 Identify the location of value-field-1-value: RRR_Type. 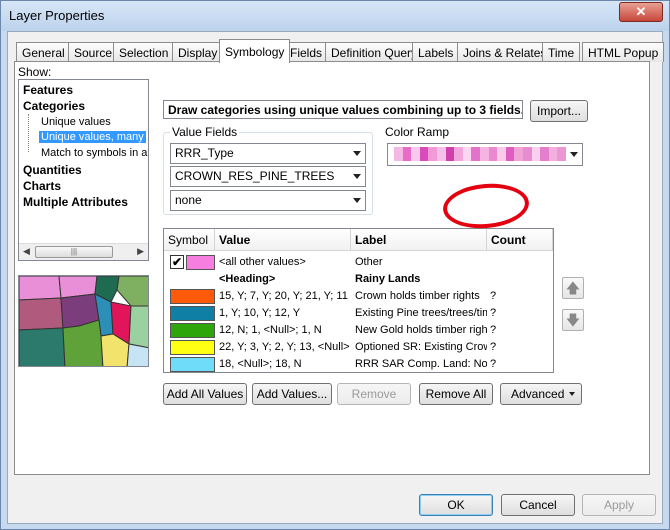
(204, 153).